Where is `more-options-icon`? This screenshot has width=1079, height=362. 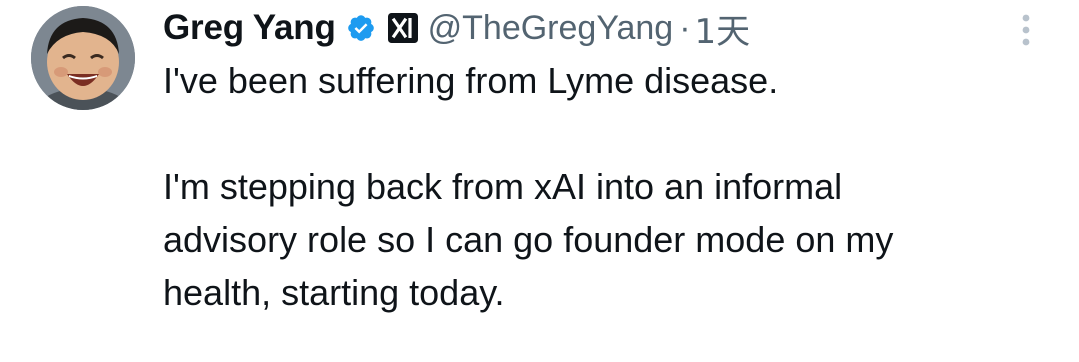
more-options-icon is located at coordinates (1026, 30).